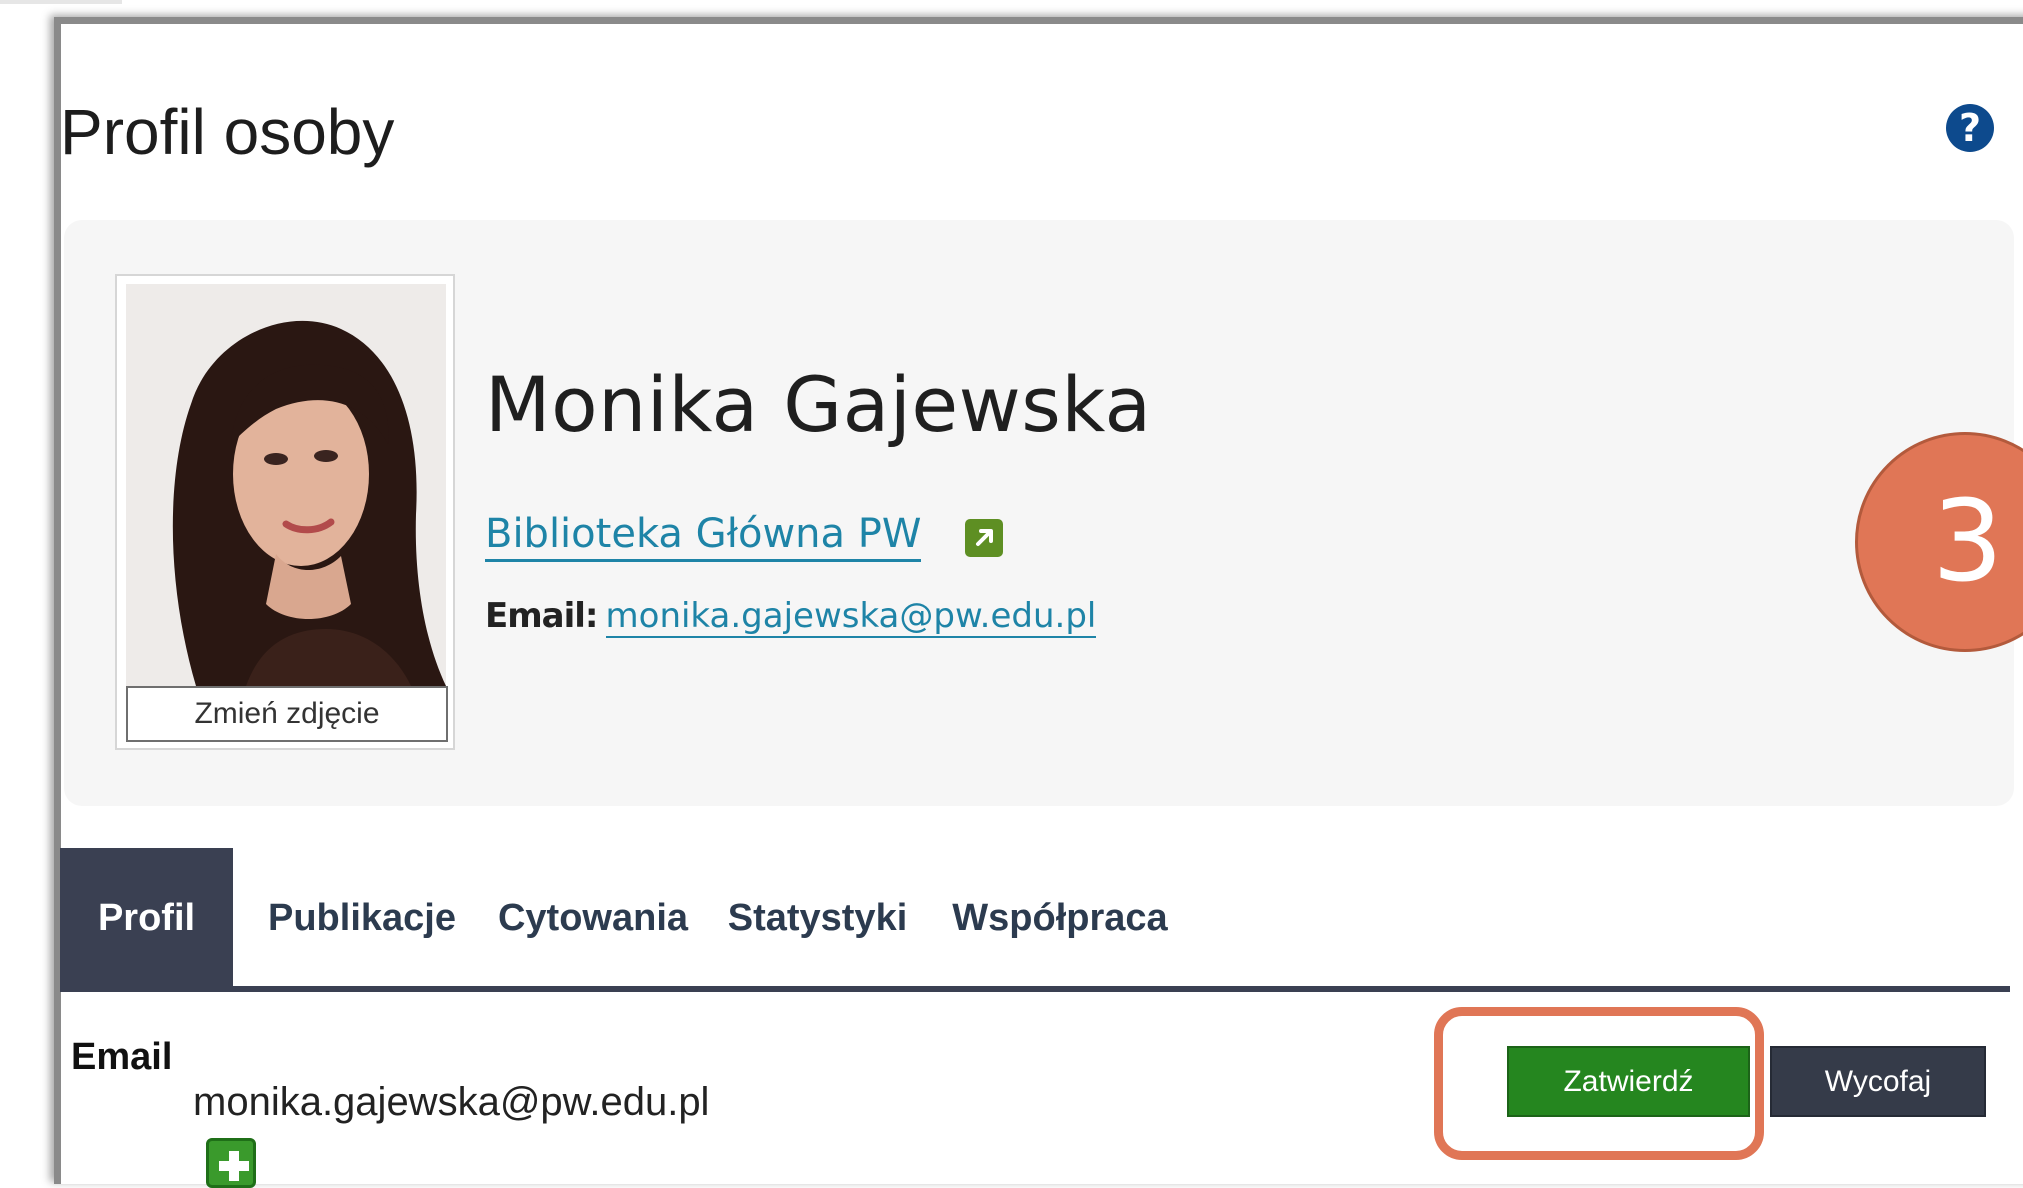 The height and width of the screenshot is (1188, 2023). Describe the element at coordinates (61, 2) in the screenshot. I see `browser-tab-edge` at that location.